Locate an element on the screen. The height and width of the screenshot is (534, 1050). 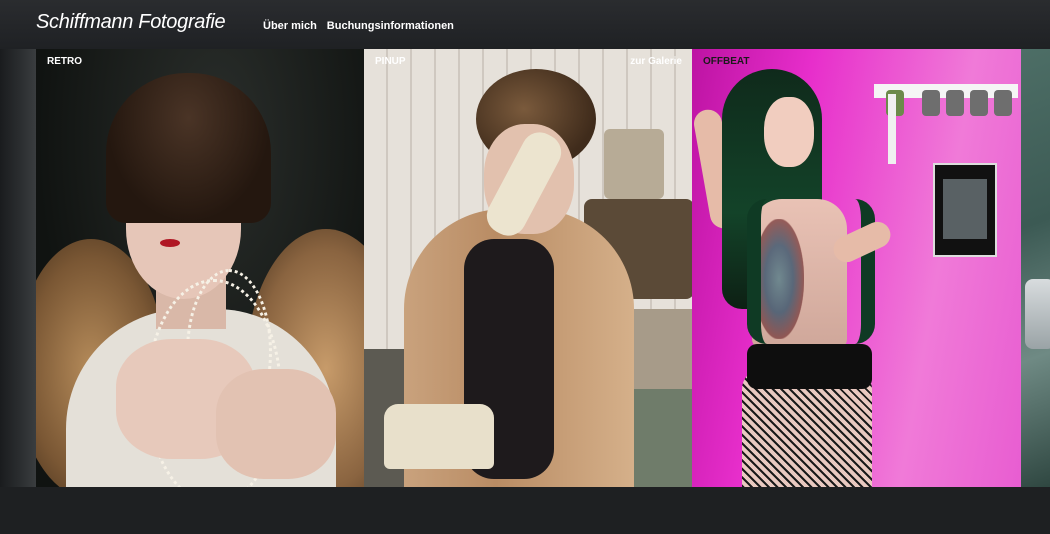
offbeat-underwear is located at coordinates (809, 366).